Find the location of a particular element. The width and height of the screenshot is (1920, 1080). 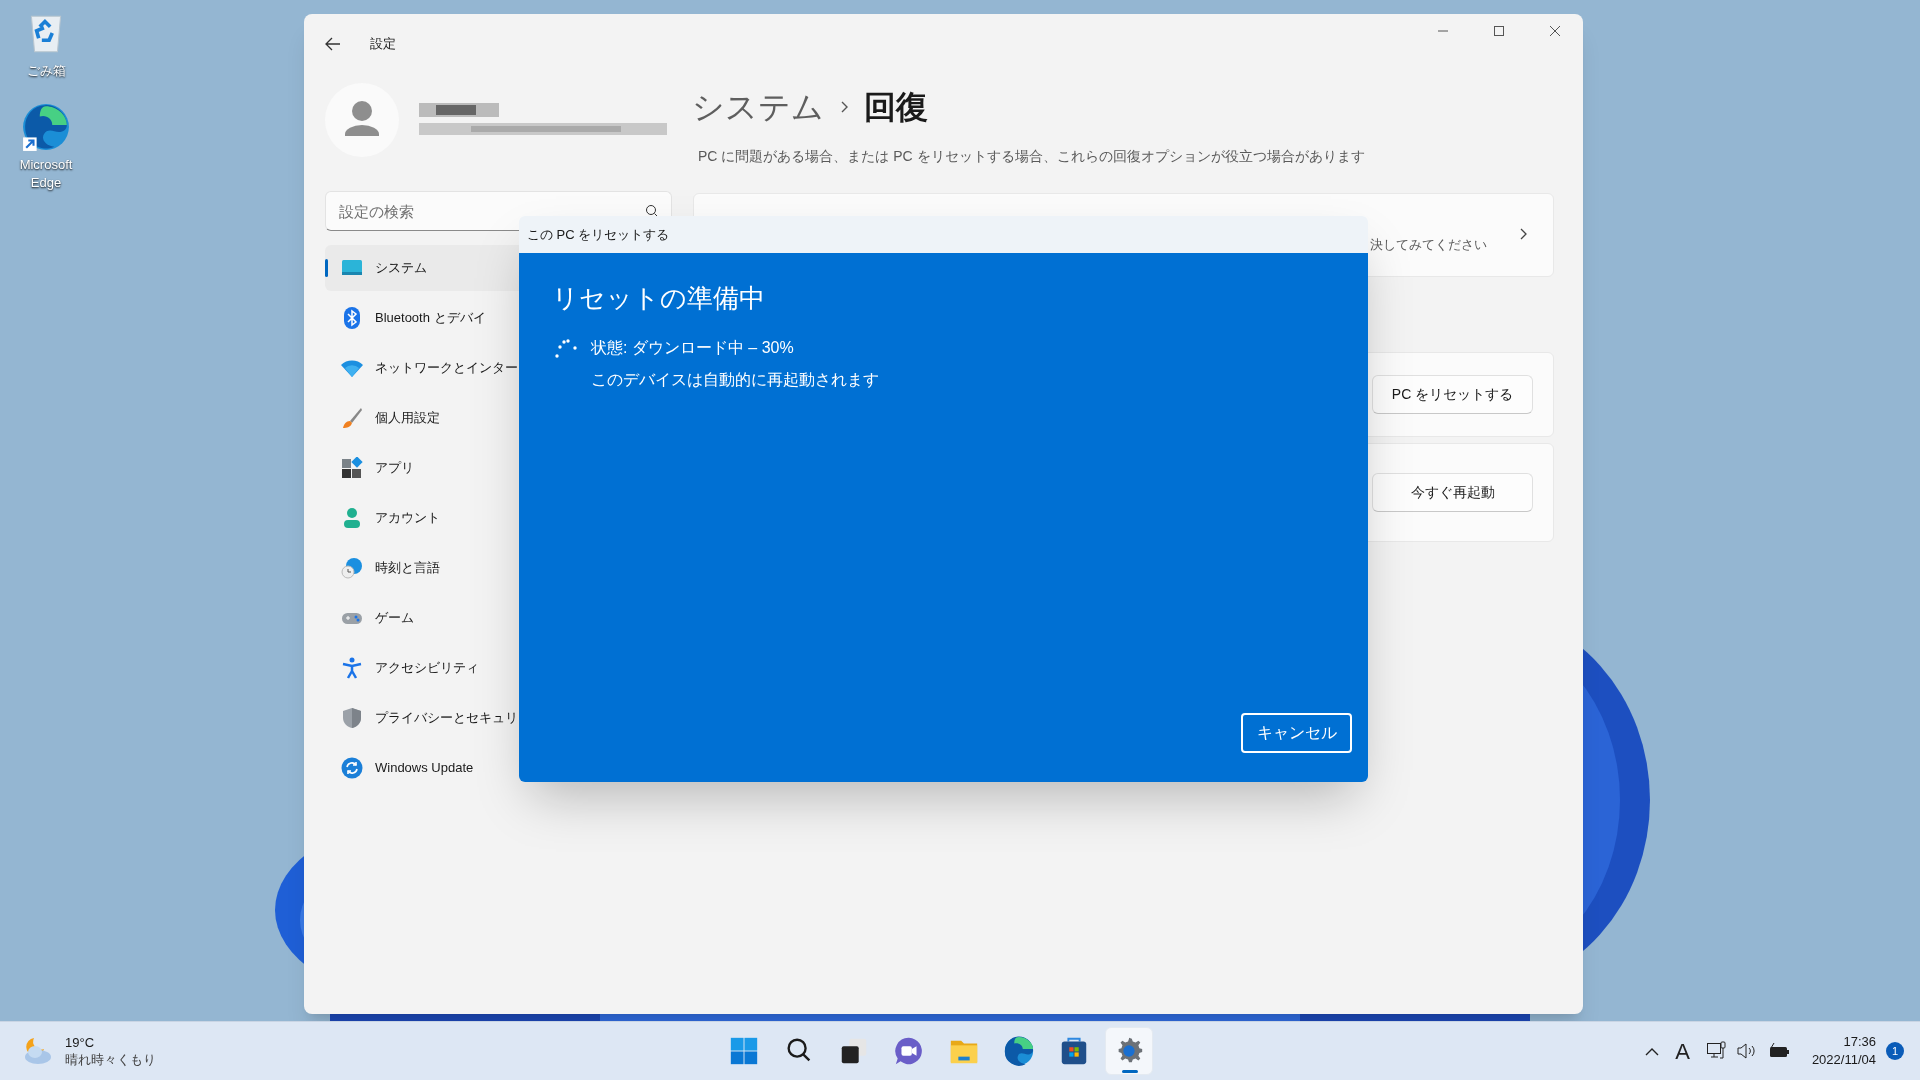

weather-condition: 晴れ時々くもり is located at coordinates (110, 1059).